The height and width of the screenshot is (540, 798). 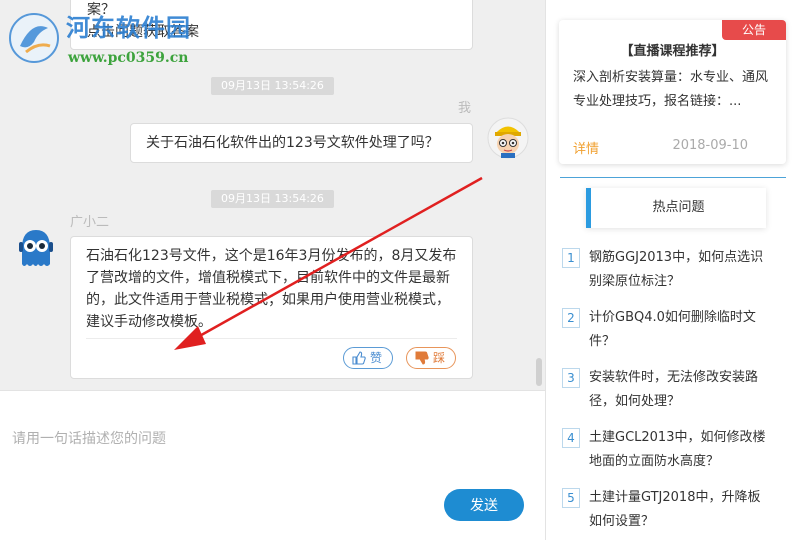 I want to click on site-logo-icon, so click(x=34, y=38).